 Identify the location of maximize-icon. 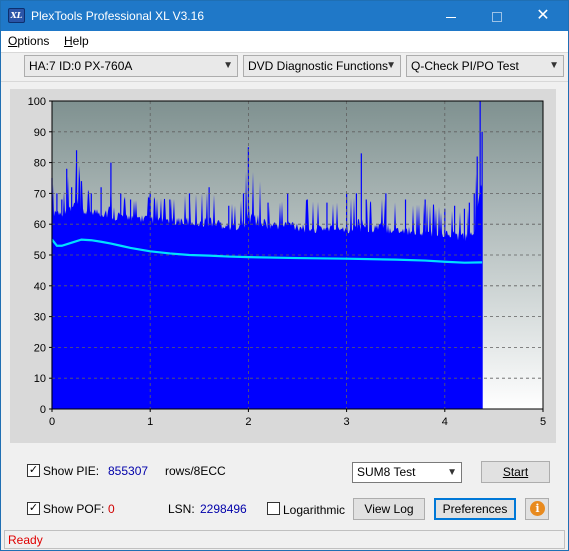
(497, 17).